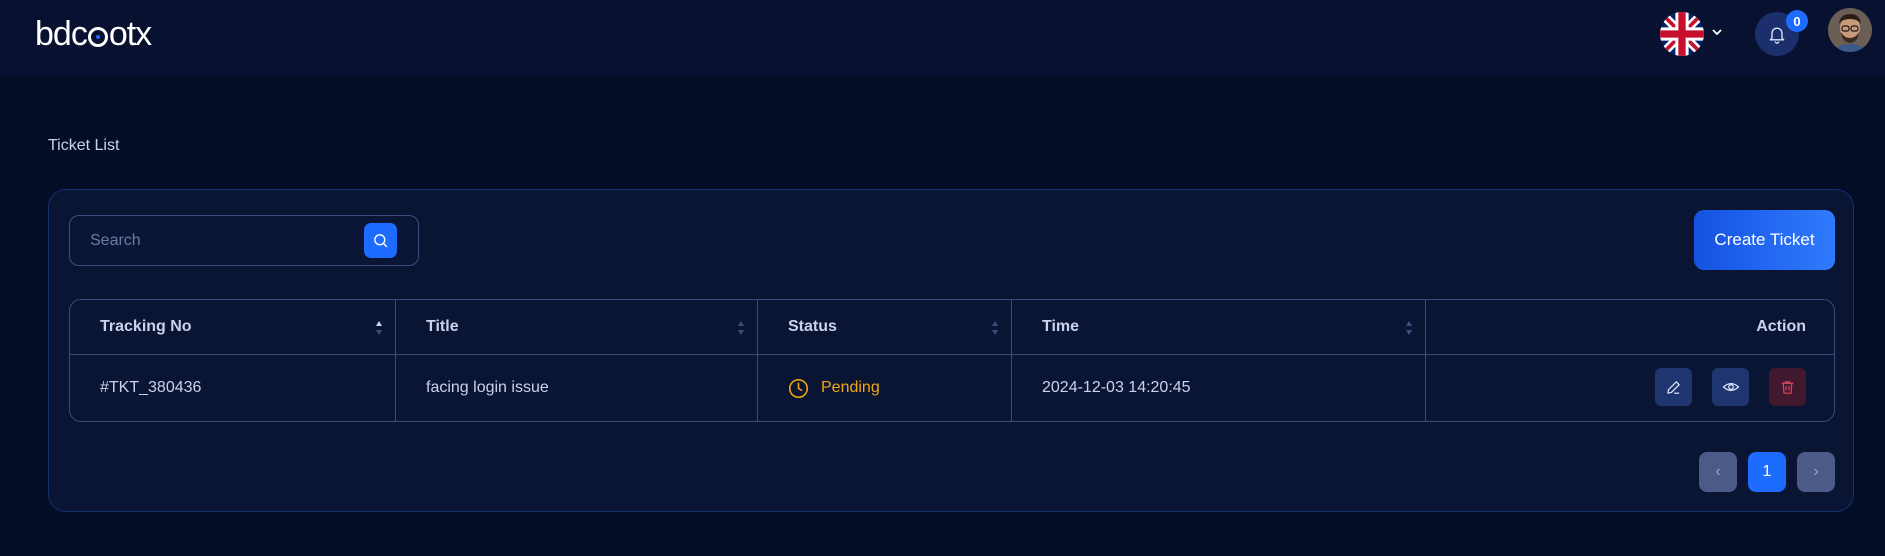 The image size is (1885, 556). Describe the element at coordinates (1764, 240) in the screenshot. I see `create-ticket-button: Create Ticket` at that location.